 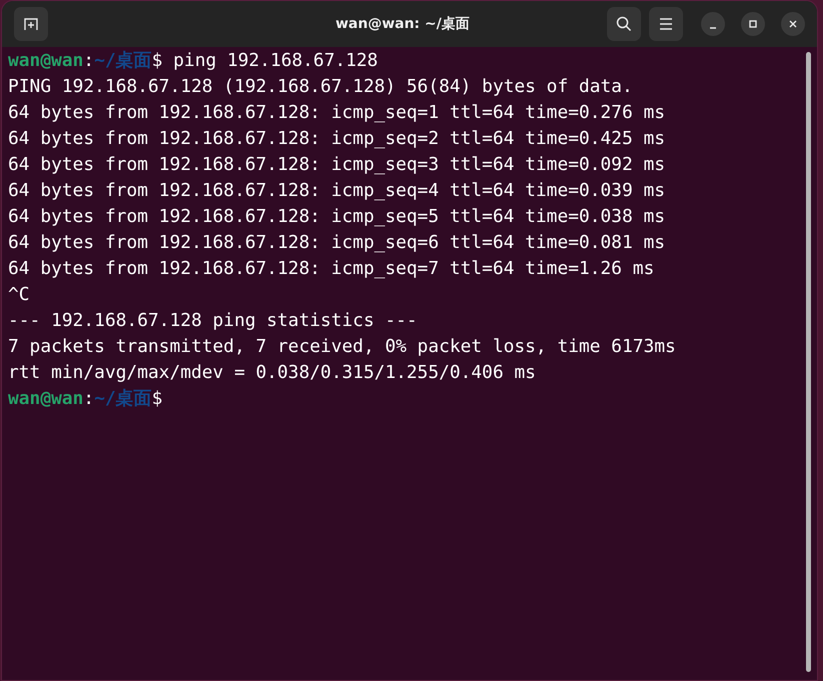 I want to click on output-line: rtt min/avg/max/mdev = 0.038/0.315/1.255/0.406 ms, so click(x=272, y=372).